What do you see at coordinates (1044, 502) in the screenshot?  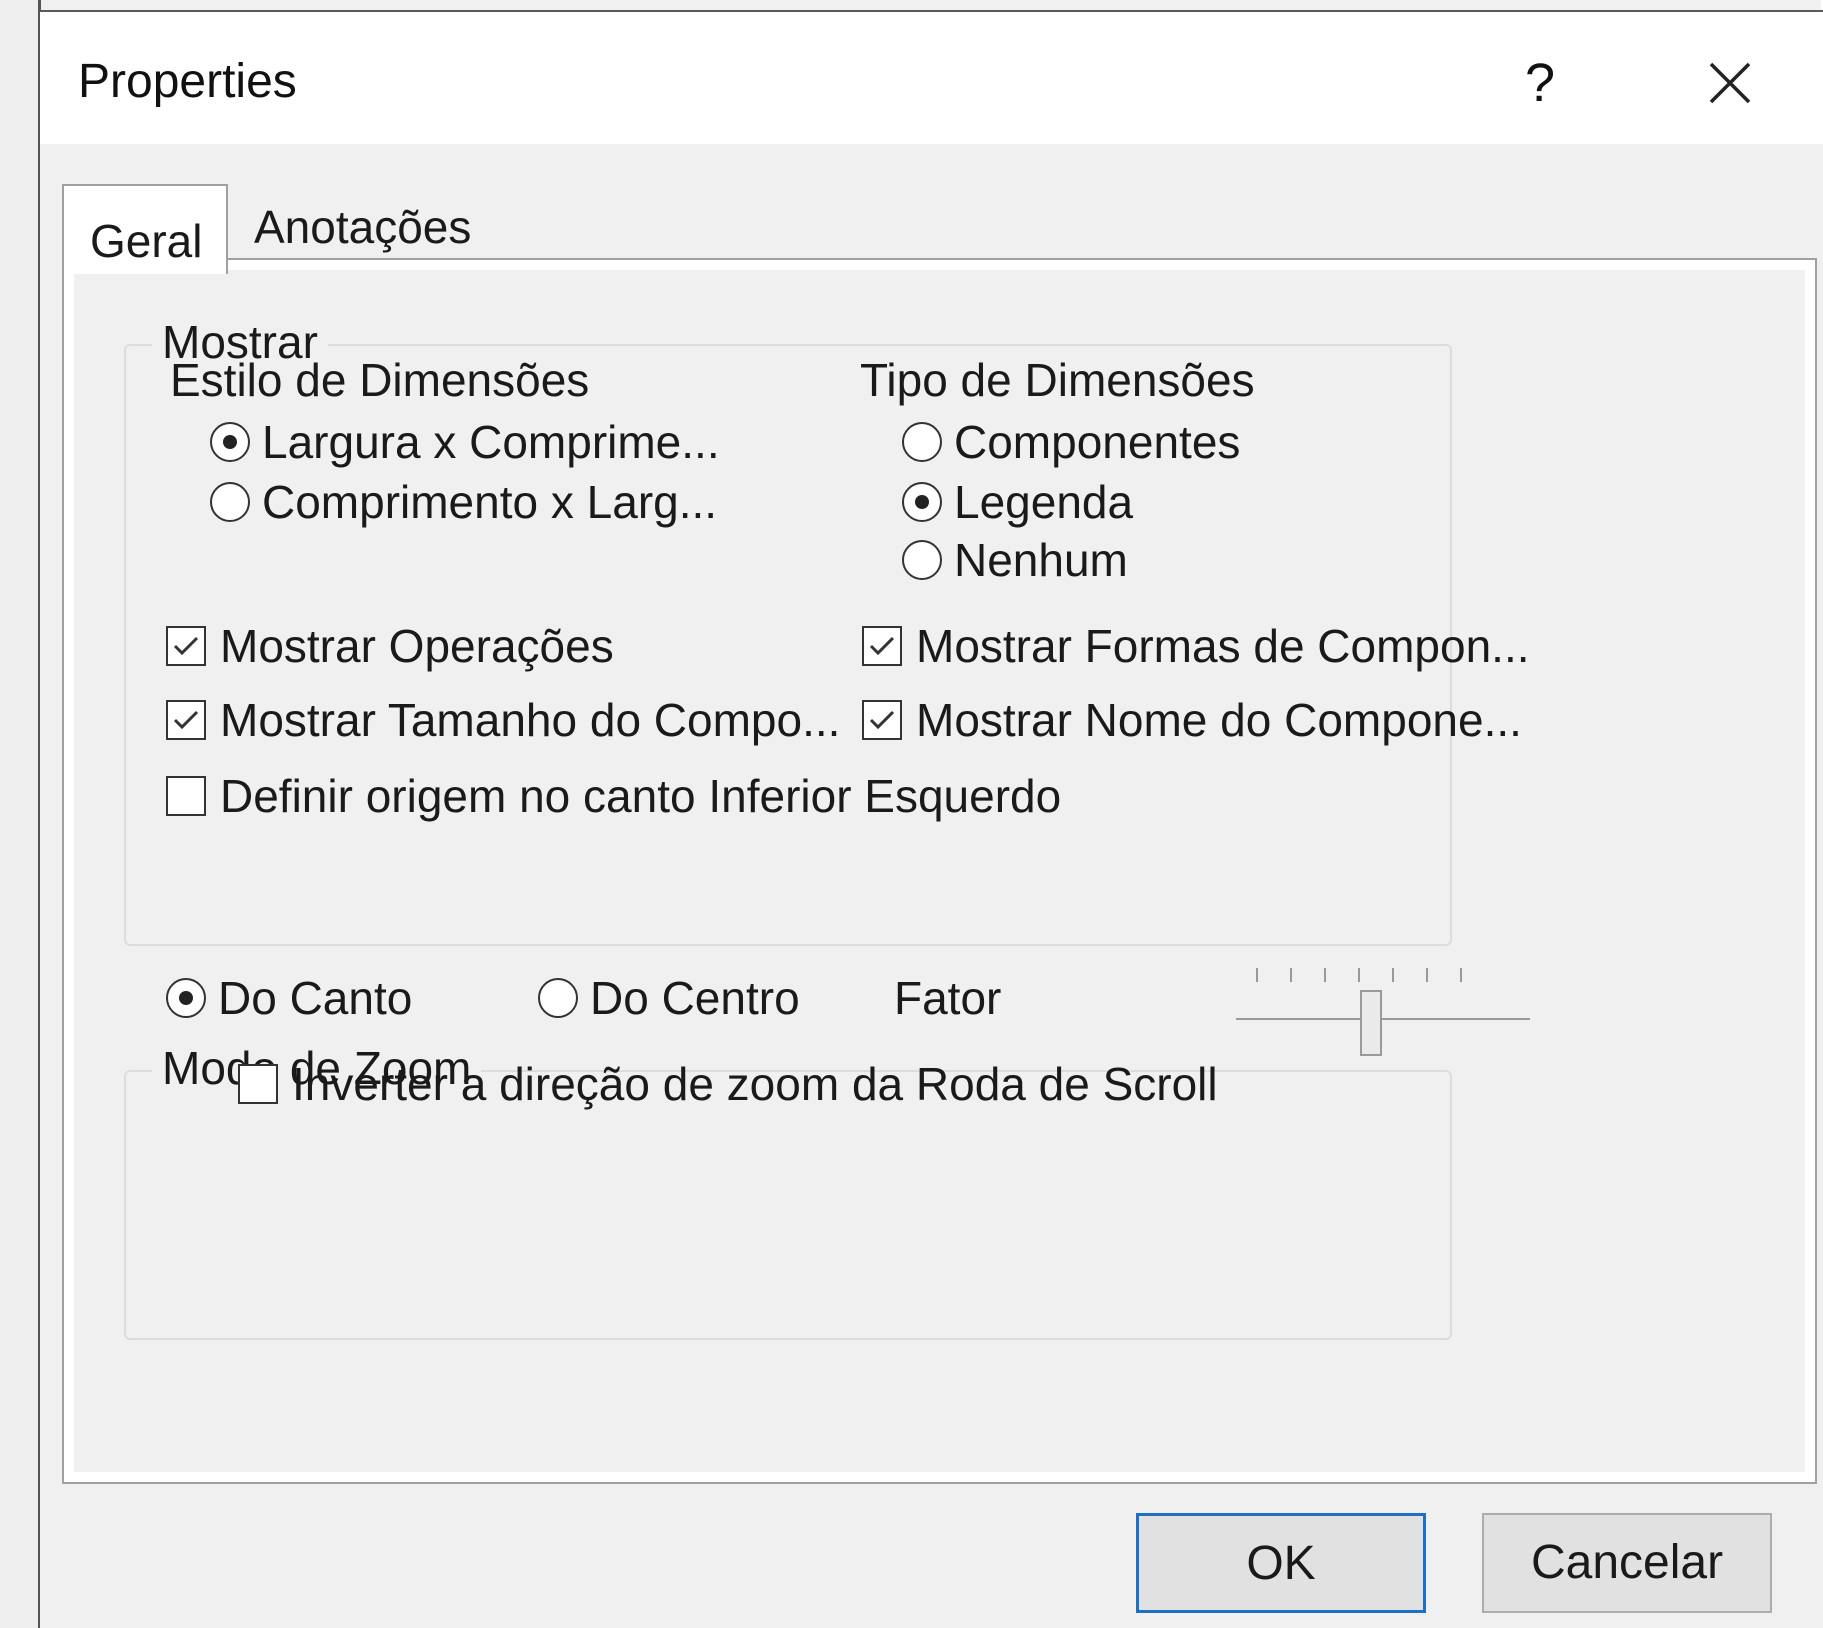 I see `radio-label: Legenda` at bounding box center [1044, 502].